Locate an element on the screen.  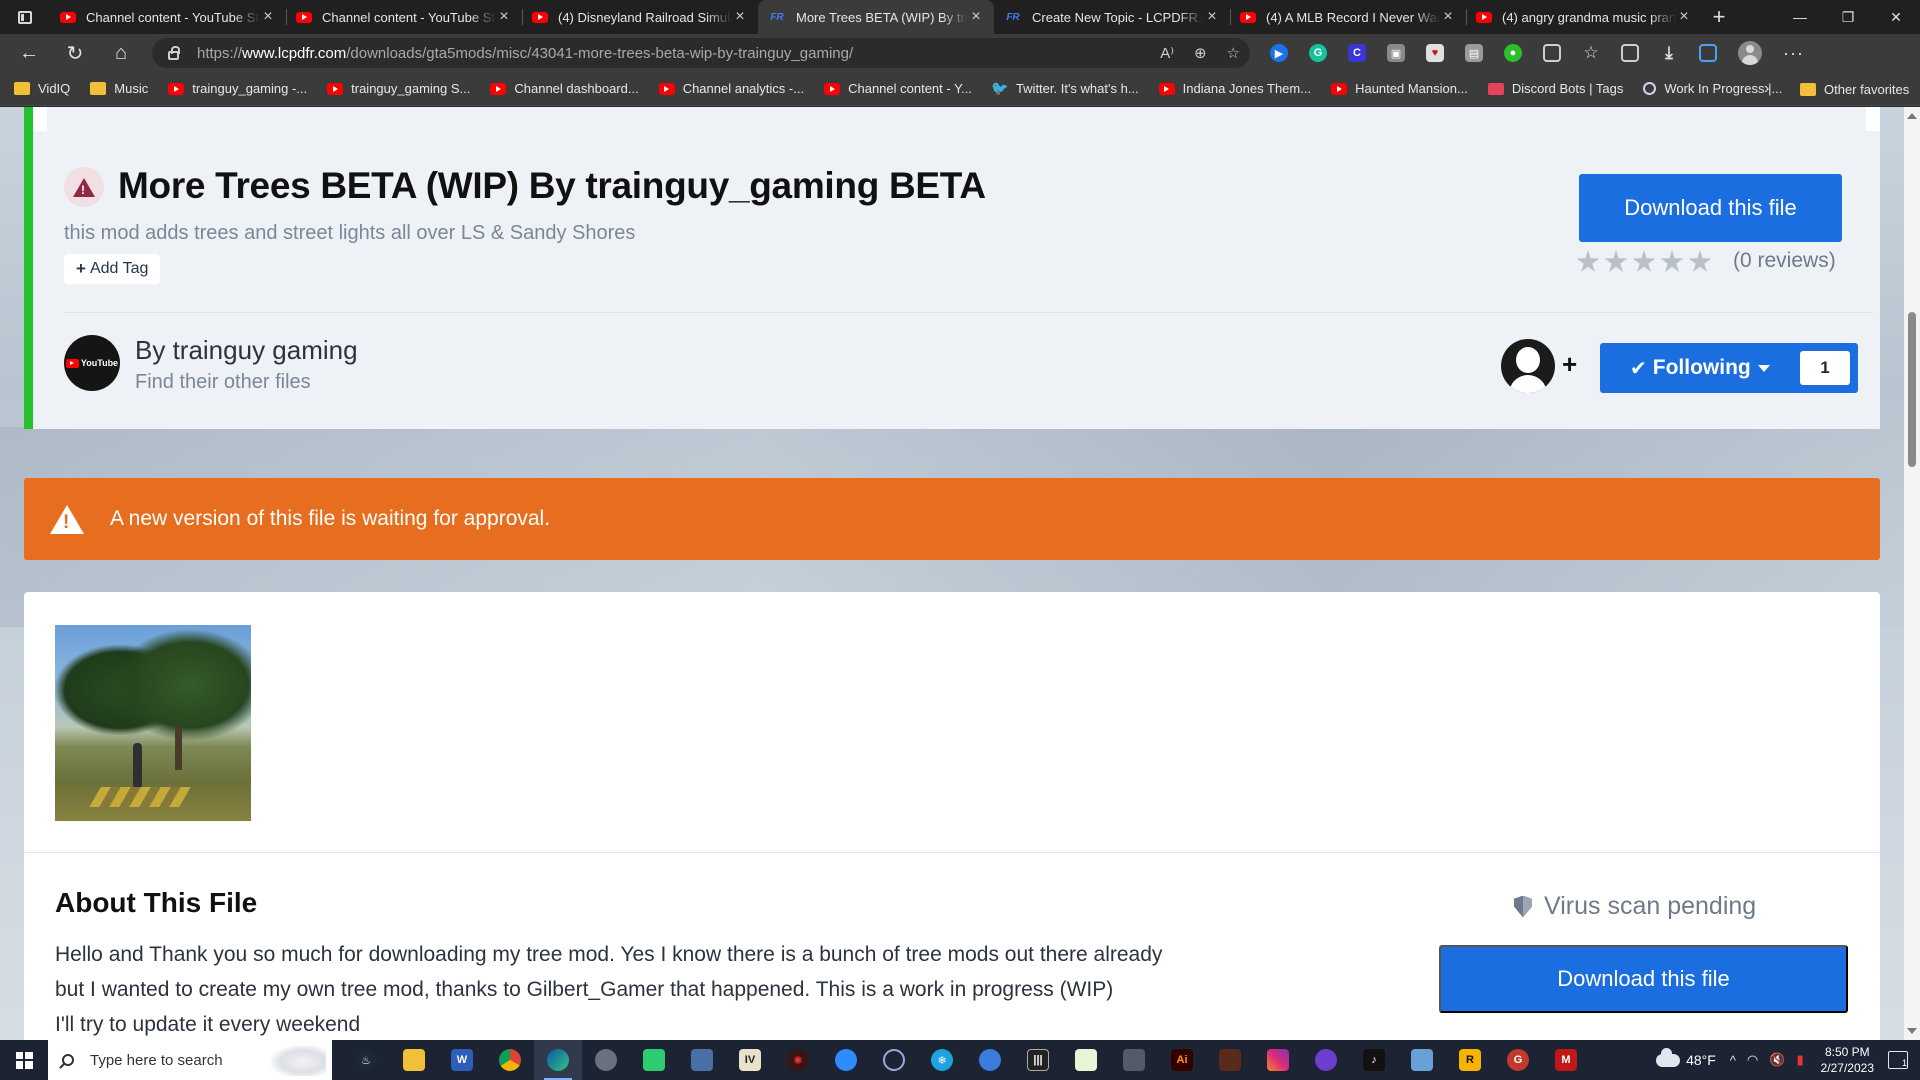
taskbar-app: G is located at coordinates (1518, 1060).